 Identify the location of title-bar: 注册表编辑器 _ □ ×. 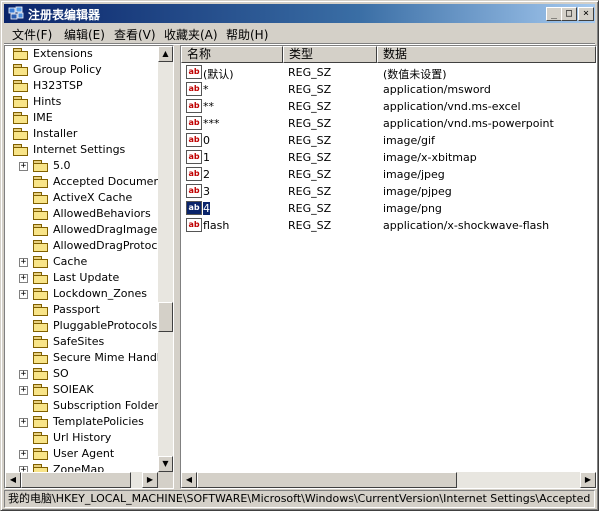
(299, 13).